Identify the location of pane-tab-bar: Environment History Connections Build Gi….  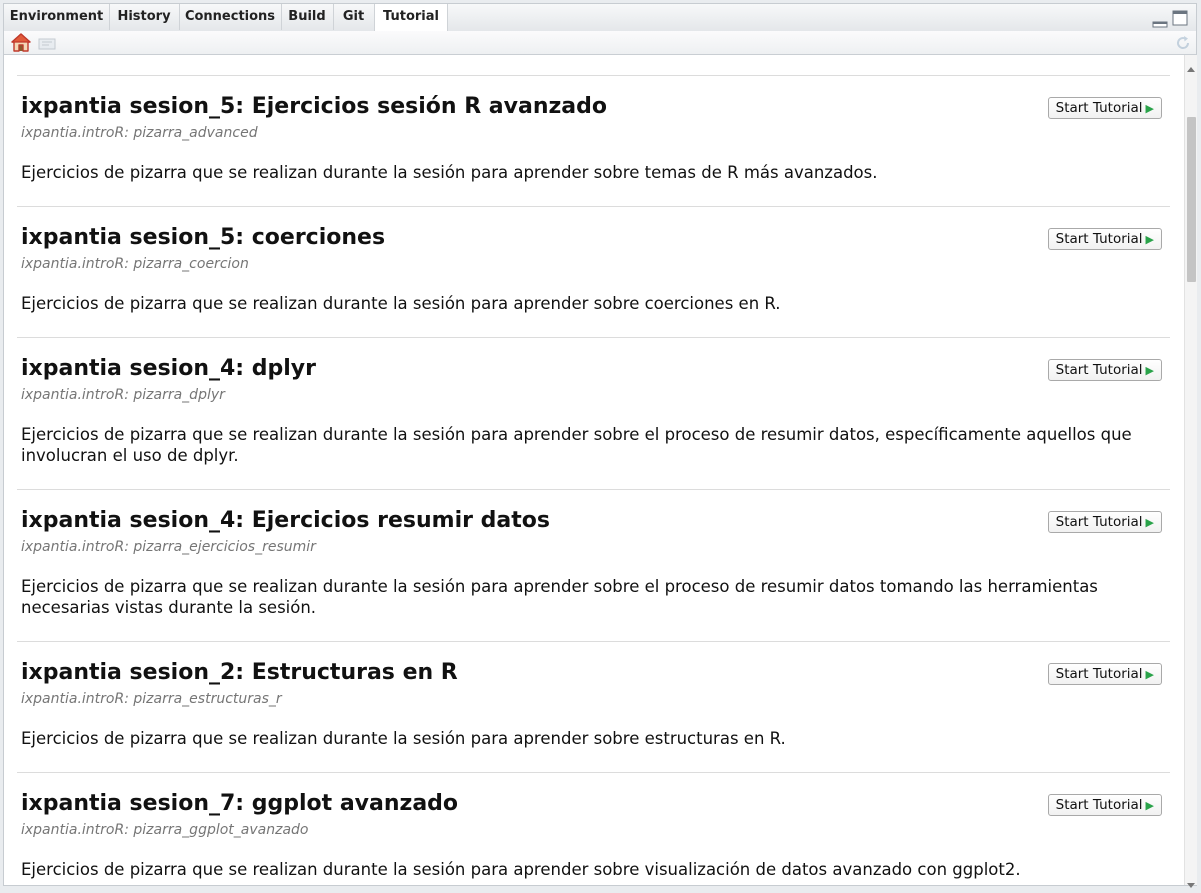
(600, 18).